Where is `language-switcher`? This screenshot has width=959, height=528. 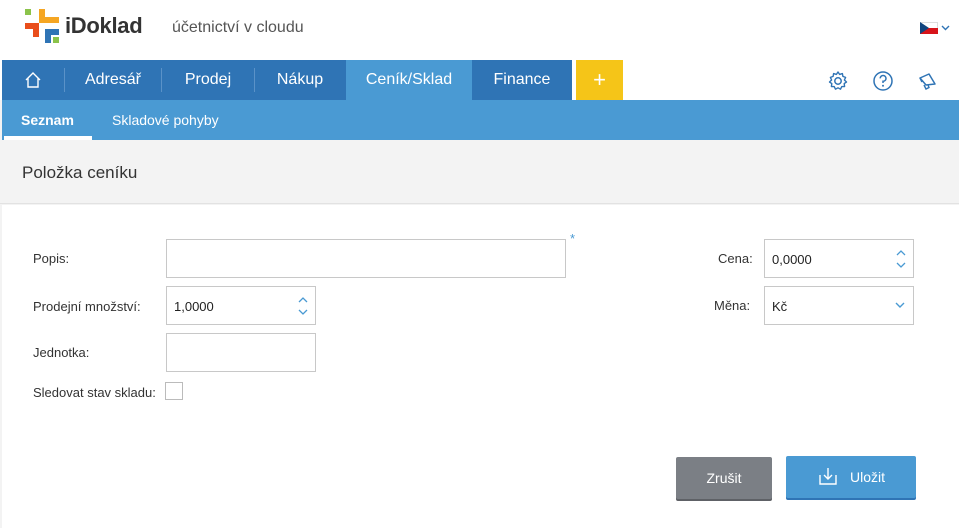
language-switcher is located at coordinates (935, 28).